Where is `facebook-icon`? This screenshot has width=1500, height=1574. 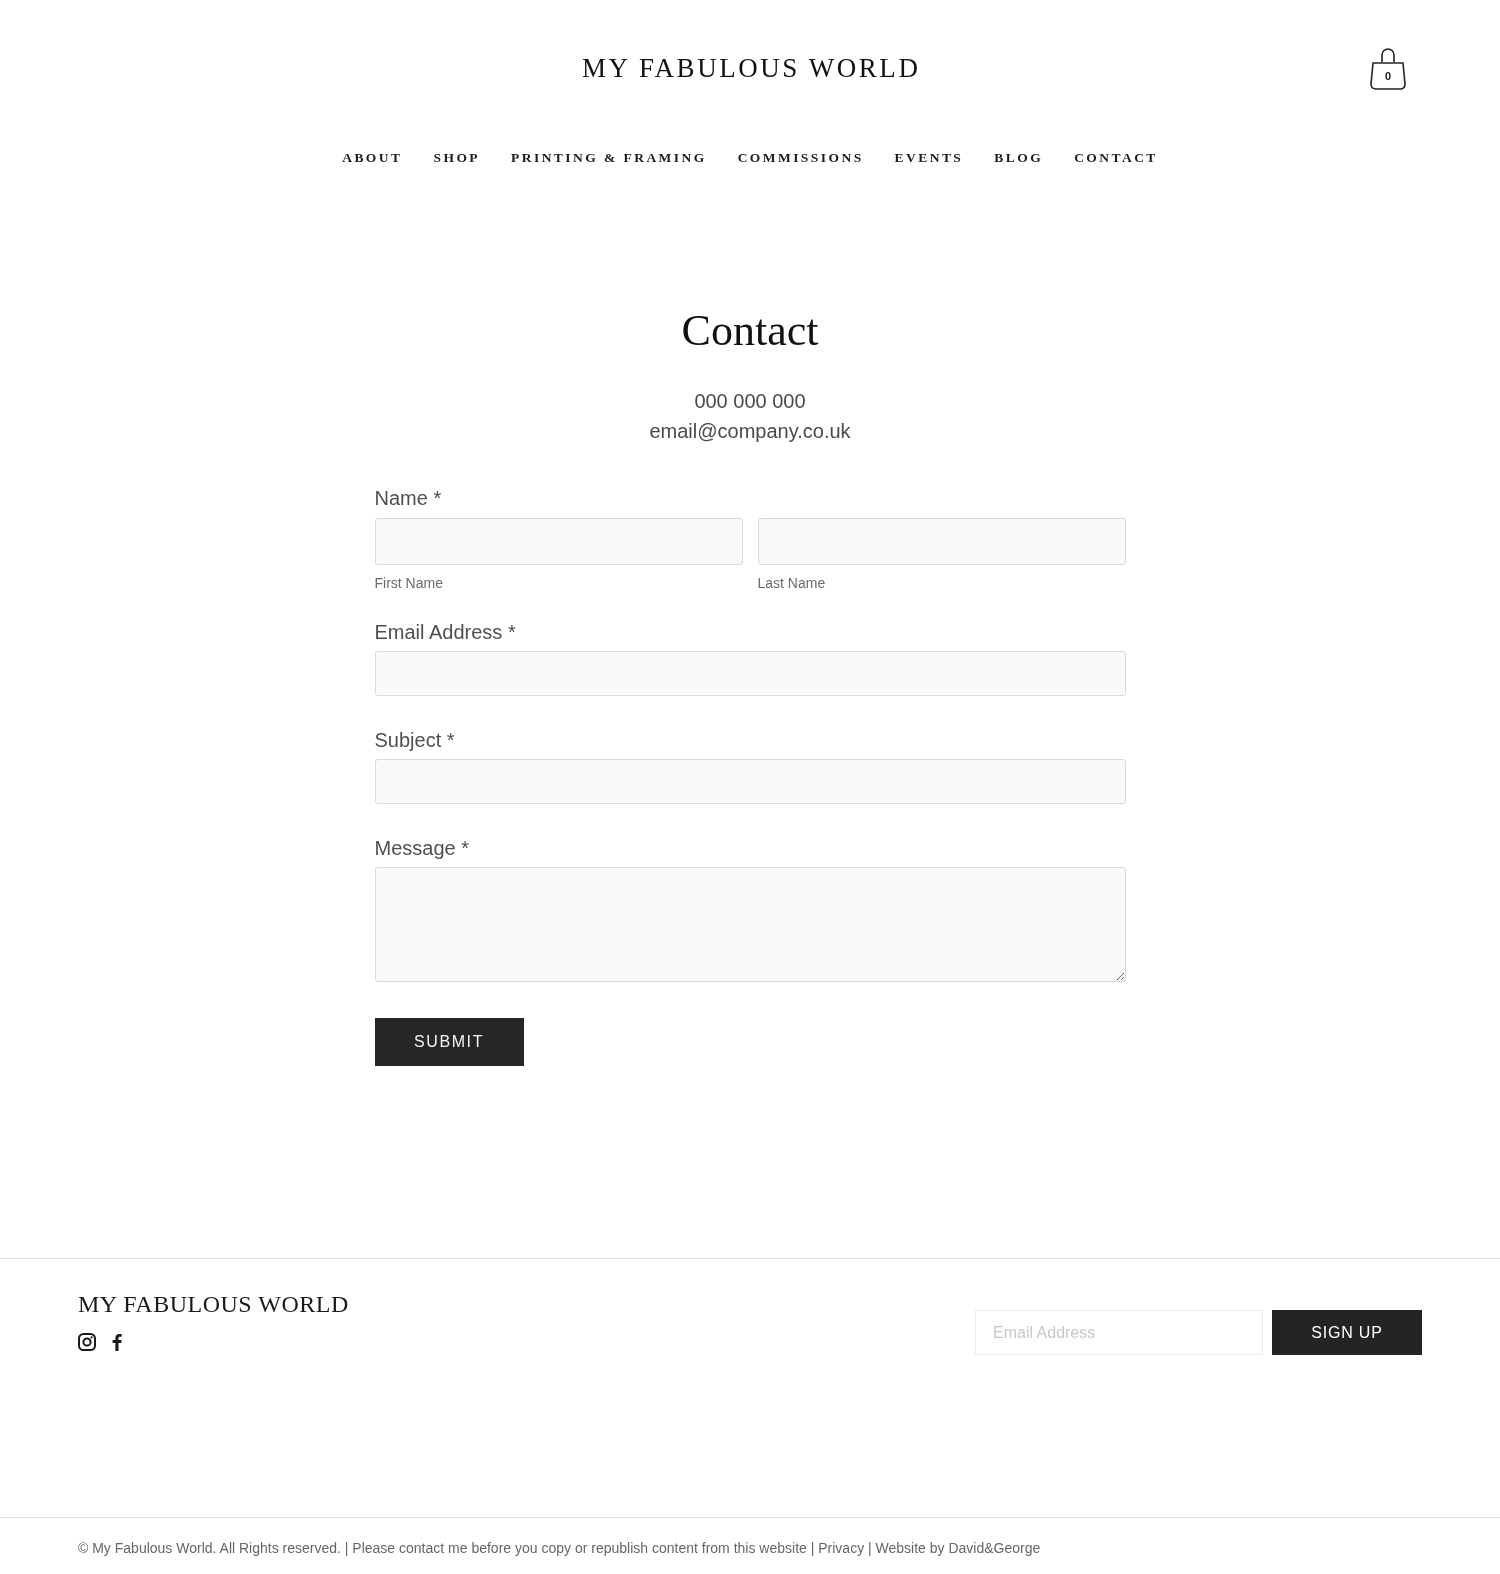
facebook-icon is located at coordinates (117, 1342).